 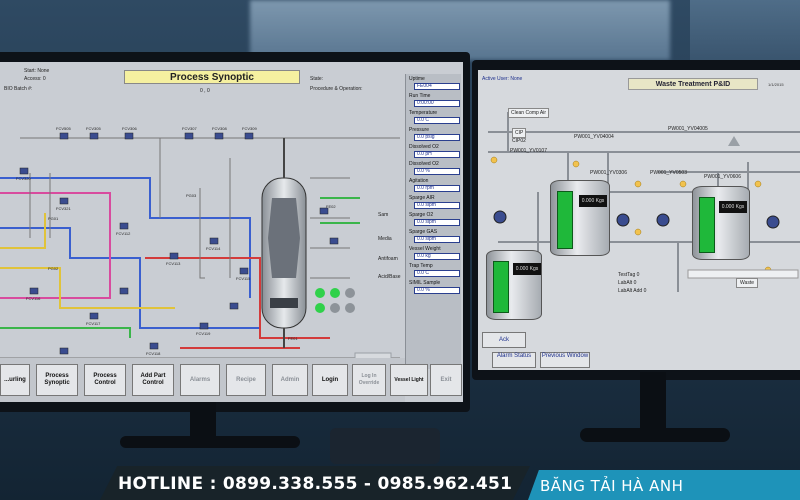 What do you see at coordinates (191, 195) in the screenshot?
I see `valve-label: PG03` at bounding box center [191, 195].